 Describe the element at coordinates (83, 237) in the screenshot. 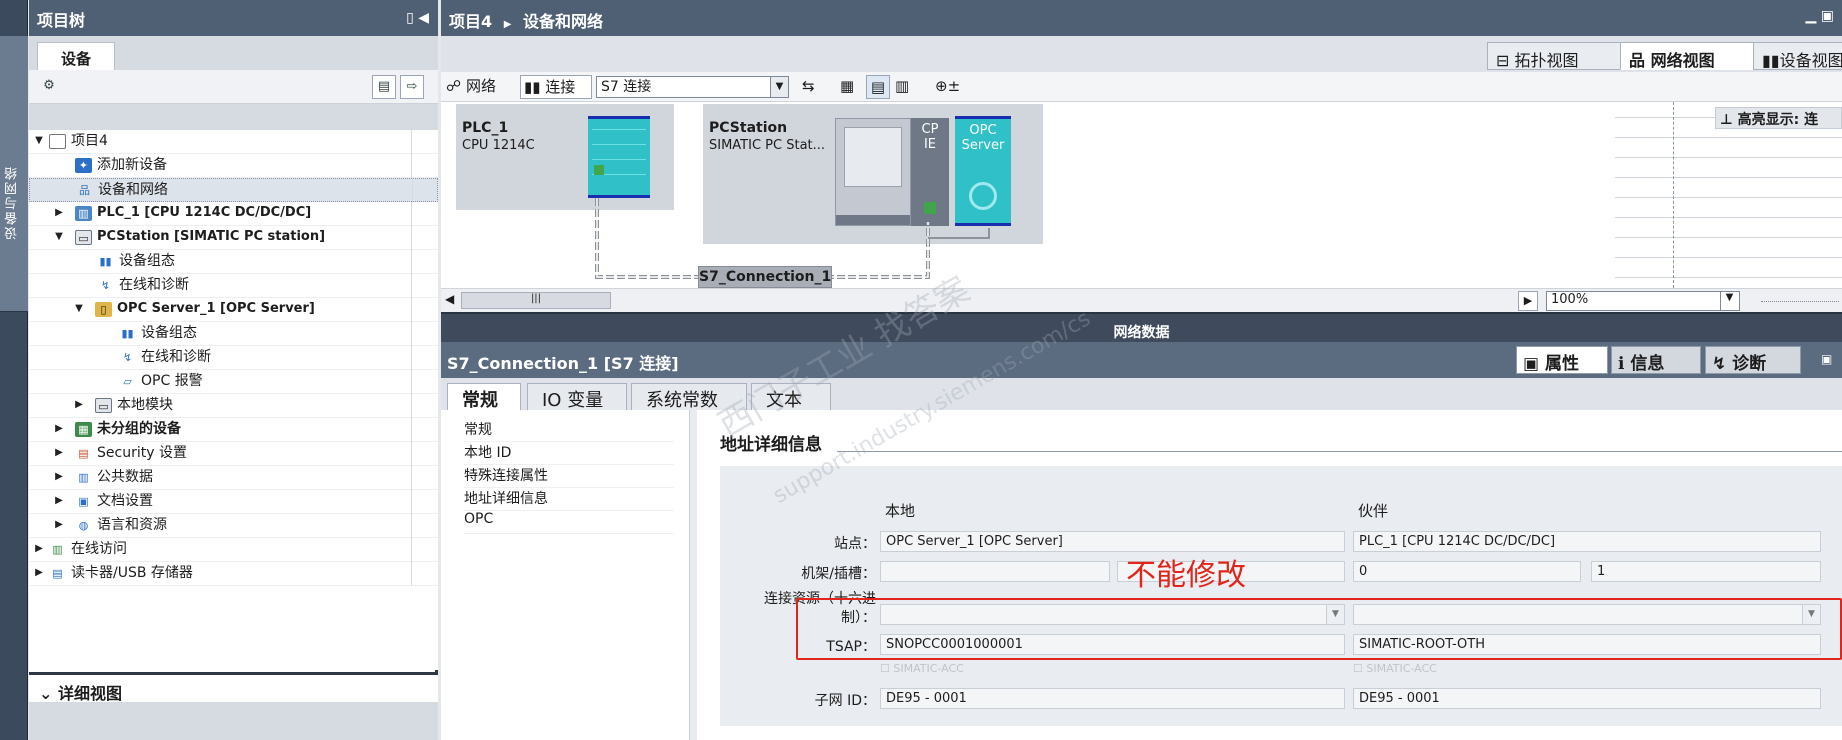

I see `pc-station-icon: ▭` at that location.